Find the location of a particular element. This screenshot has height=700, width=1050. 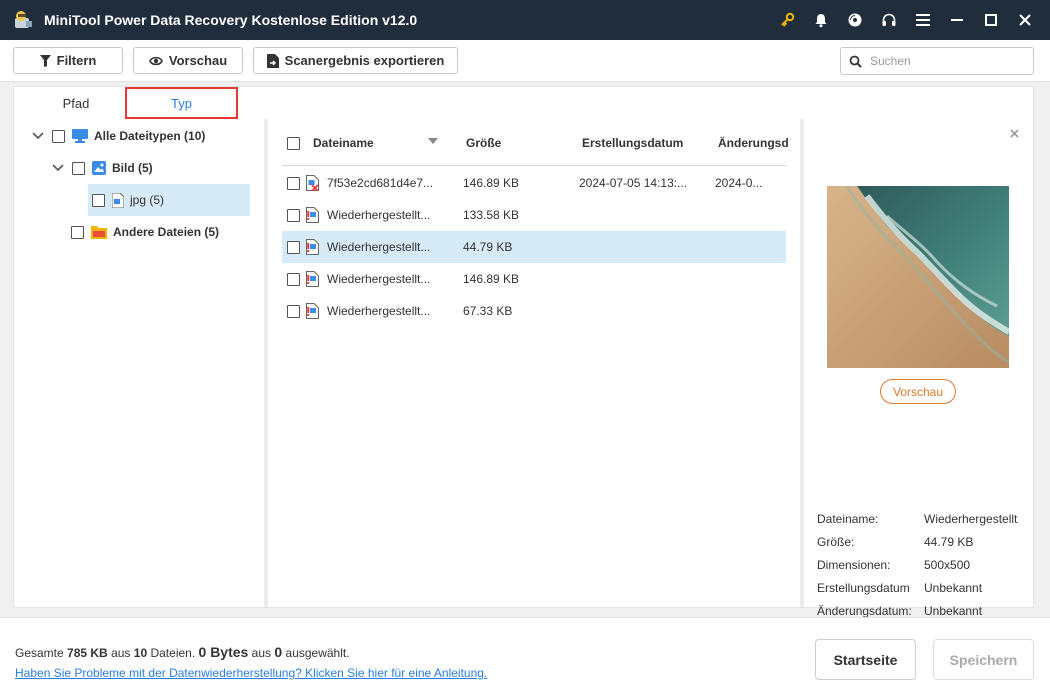

search-box is located at coordinates (937, 61).